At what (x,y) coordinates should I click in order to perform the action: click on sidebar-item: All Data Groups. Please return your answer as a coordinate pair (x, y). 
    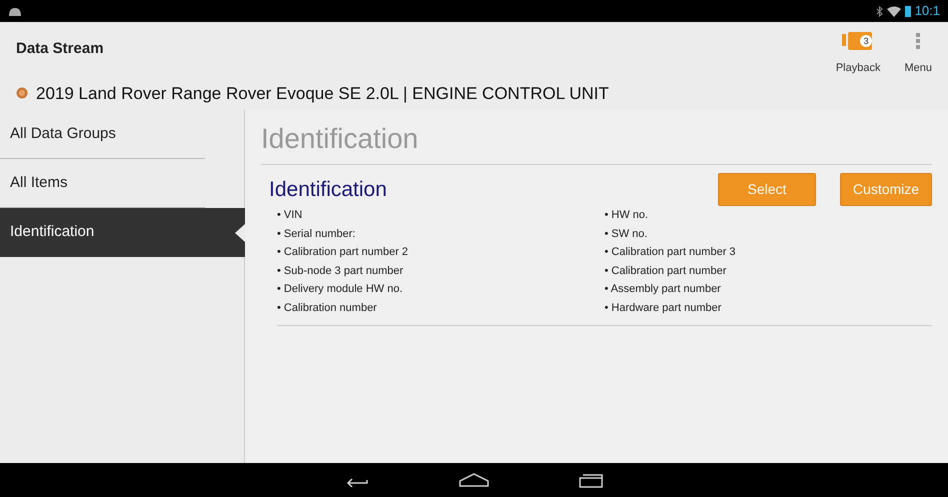
    Looking at the image, I should click on (102, 134).